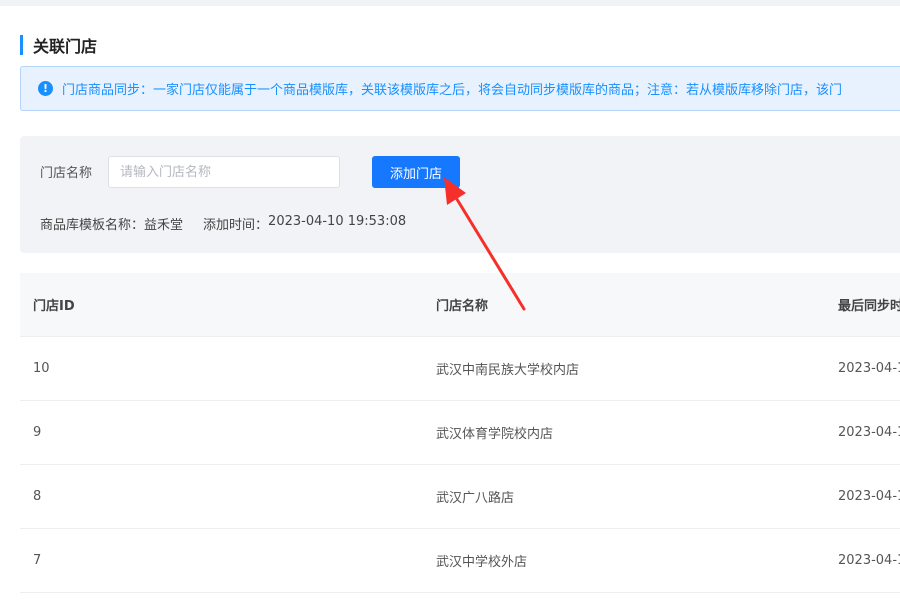  Describe the element at coordinates (482, 562) in the screenshot. I see `store-name-cell: 武汉中学校外店` at that location.